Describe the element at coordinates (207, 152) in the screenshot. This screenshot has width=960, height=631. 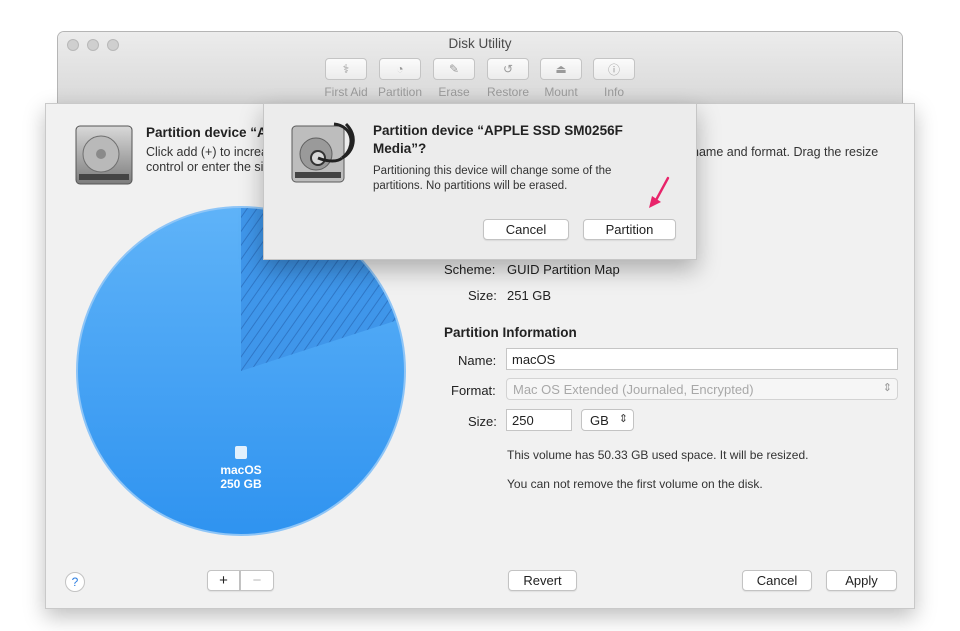
I see `sheet-description-line1: Click add (+) to increa` at that location.